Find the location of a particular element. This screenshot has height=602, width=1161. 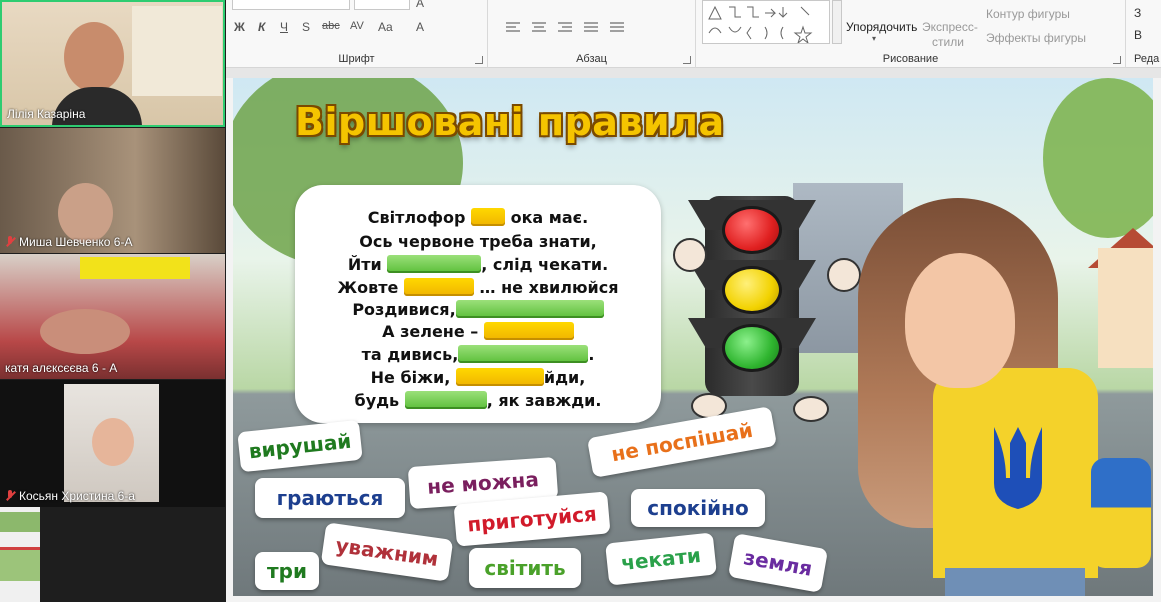

strikethrough-button: abc is located at coordinates (331, 26).